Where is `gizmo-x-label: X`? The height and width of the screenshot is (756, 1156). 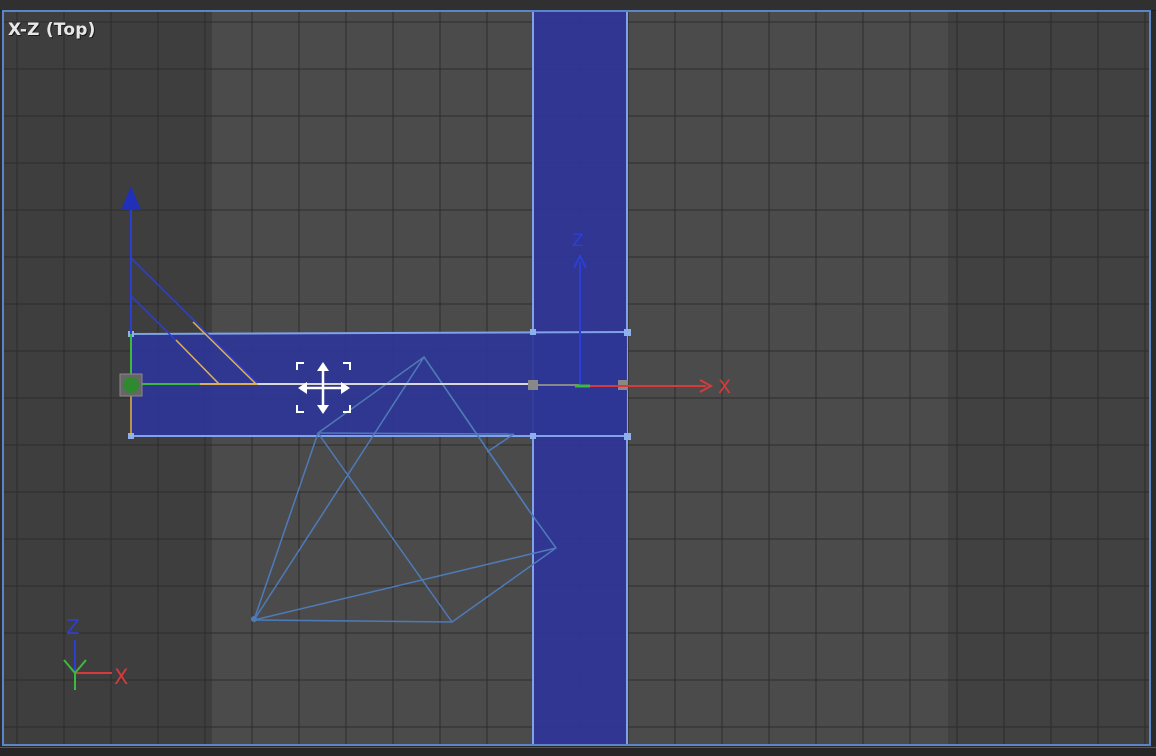
gizmo-x-label: X is located at coordinates (724, 387).